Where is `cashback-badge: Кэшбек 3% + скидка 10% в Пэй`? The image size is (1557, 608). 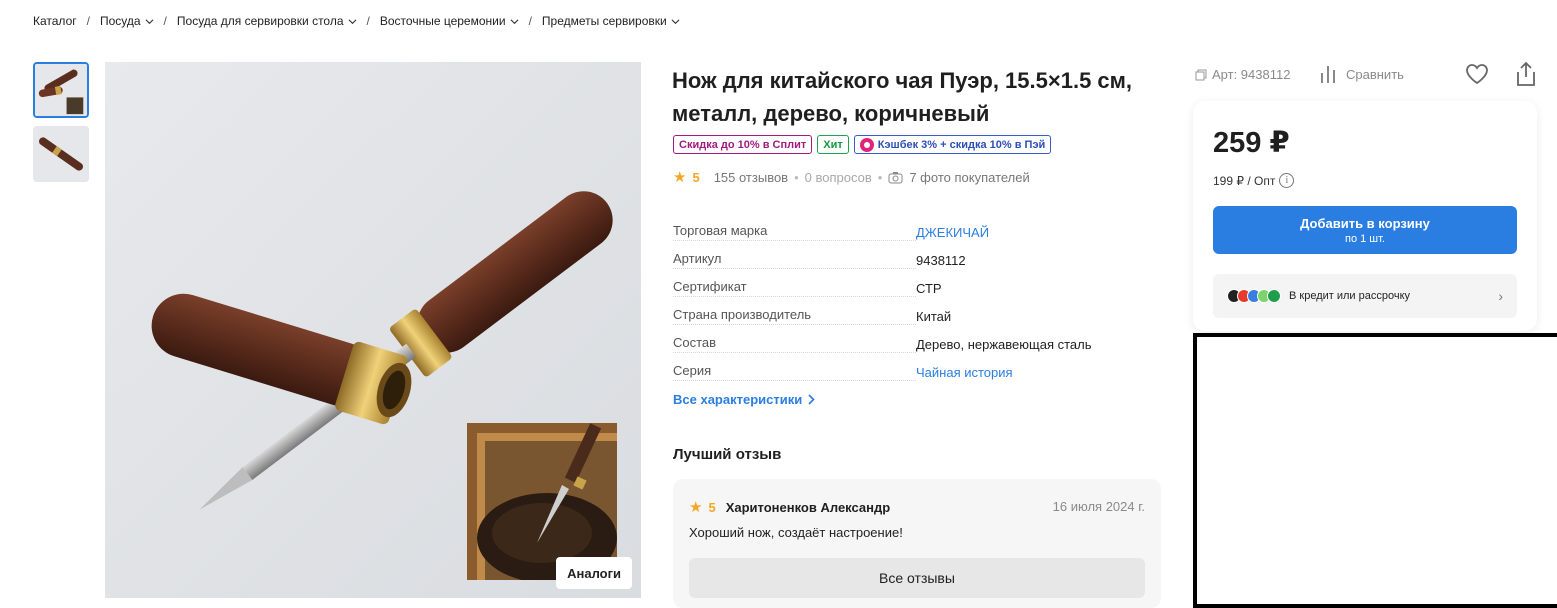 cashback-badge: Кэшбек 3% + скидка 10% в Пэй is located at coordinates (952, 144).